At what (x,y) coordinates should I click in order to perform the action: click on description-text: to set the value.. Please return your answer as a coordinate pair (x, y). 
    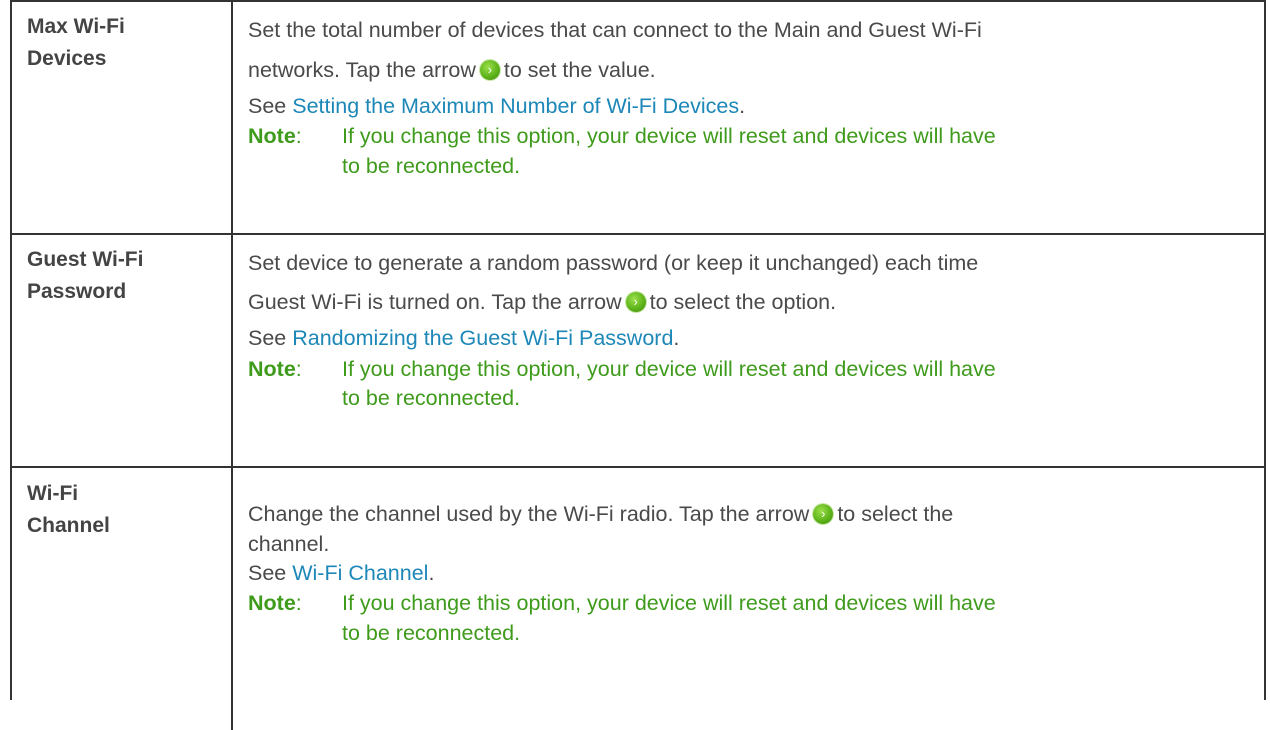
    Looking at the image, I should click on (579, 70).